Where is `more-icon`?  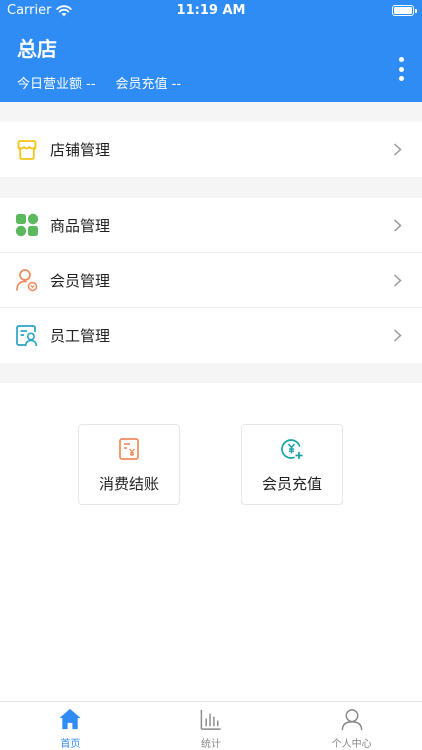
more-icon is located at coordinates (401, 69).